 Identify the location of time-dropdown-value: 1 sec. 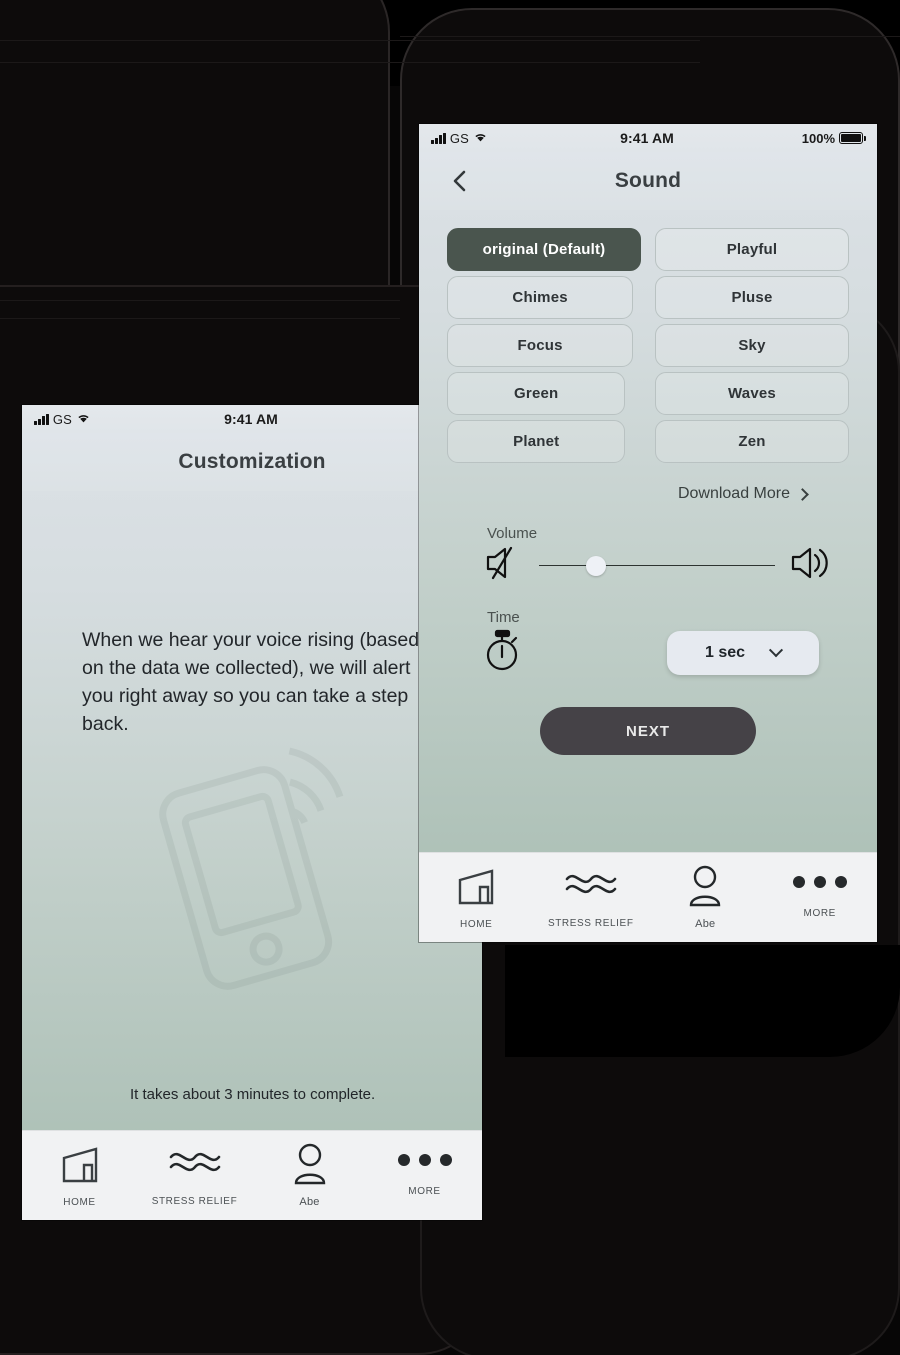
(725, 652).